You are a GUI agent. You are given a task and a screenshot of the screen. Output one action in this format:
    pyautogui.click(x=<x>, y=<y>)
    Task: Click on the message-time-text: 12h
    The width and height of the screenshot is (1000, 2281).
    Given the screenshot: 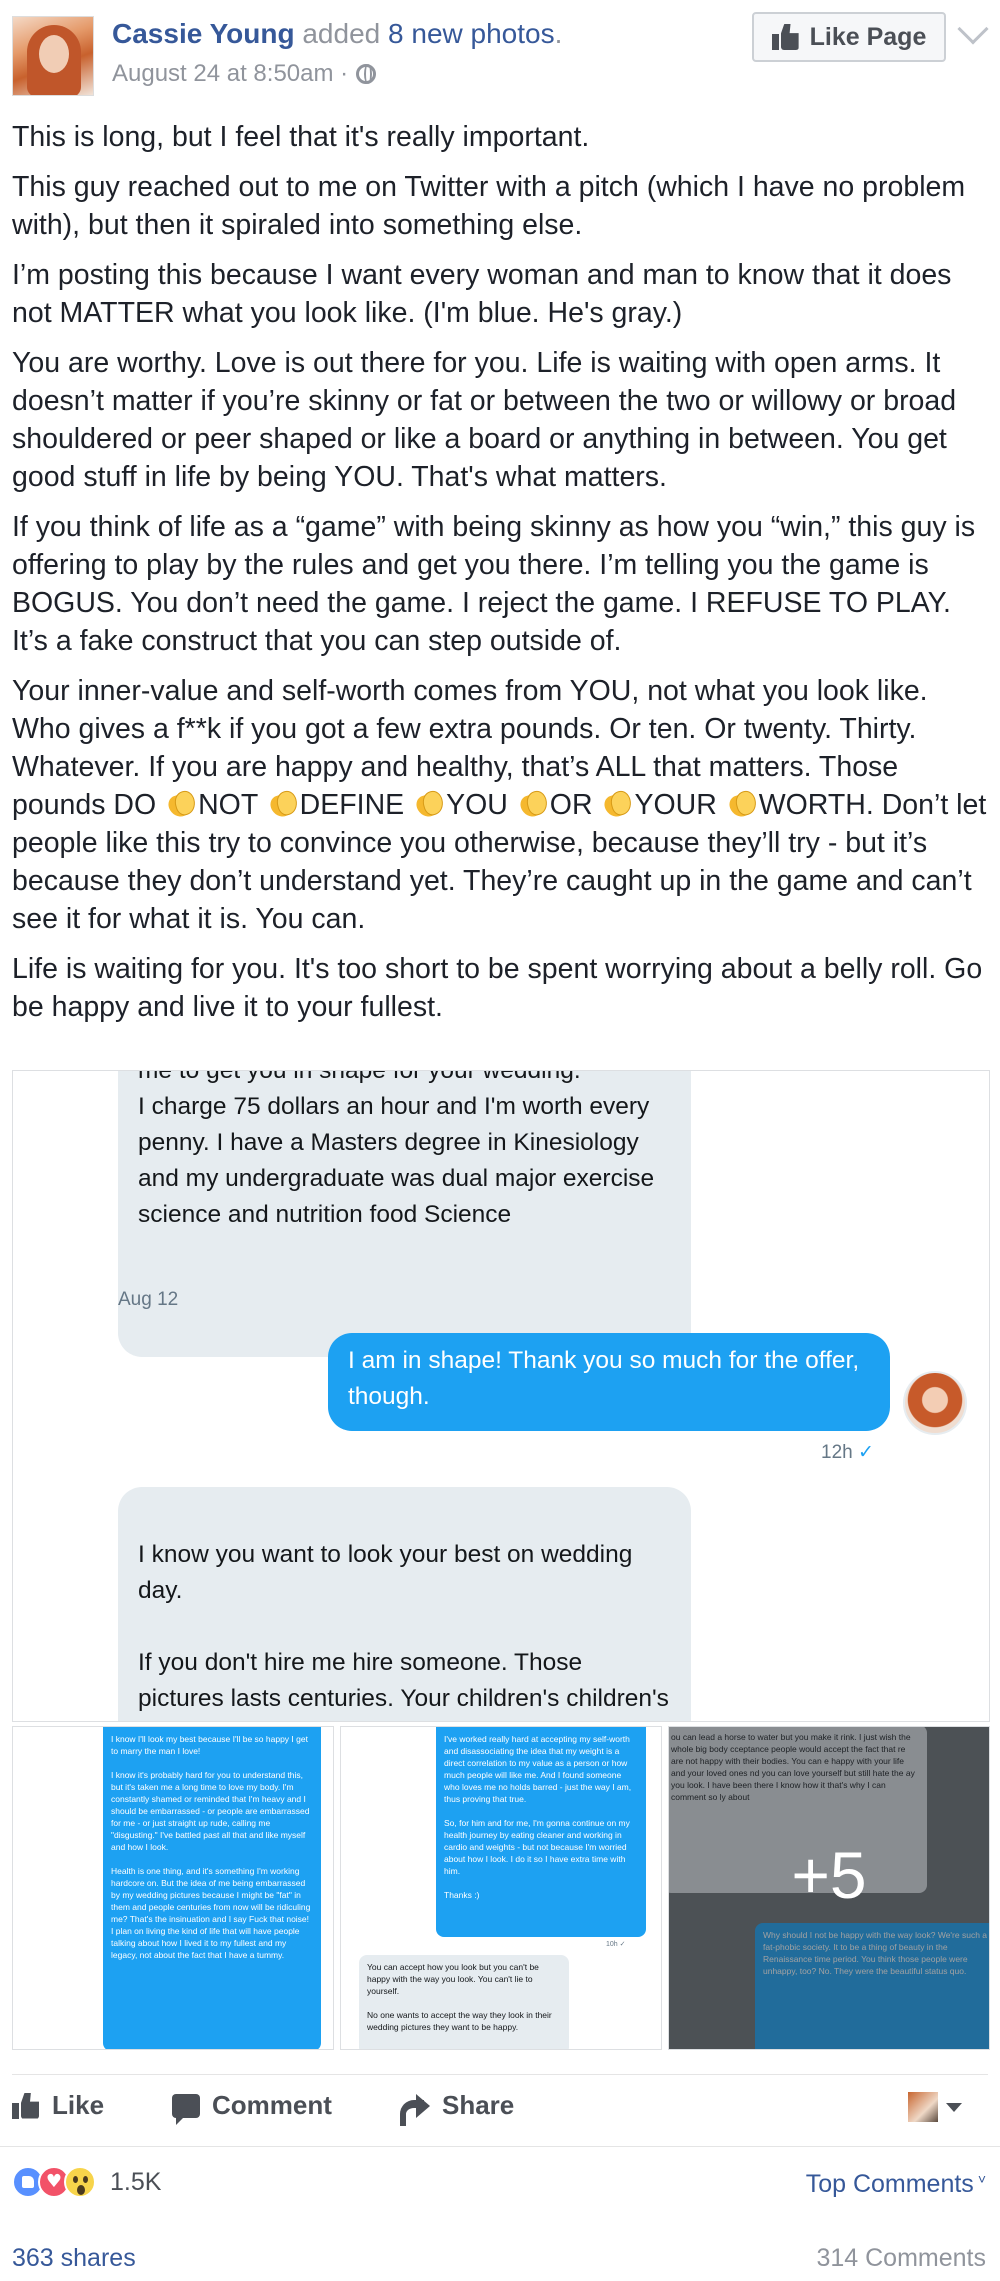 What is the action you would take?
    pyautogui.click(x=837, y=1452)
    